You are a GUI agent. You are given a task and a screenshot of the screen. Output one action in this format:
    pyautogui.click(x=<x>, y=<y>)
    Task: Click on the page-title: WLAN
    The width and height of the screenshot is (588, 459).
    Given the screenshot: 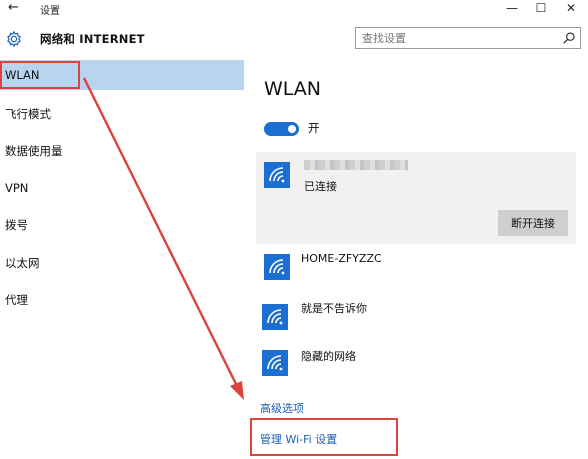 What is the action you would take?
    pyautogui.click(x=293, y=89)
    